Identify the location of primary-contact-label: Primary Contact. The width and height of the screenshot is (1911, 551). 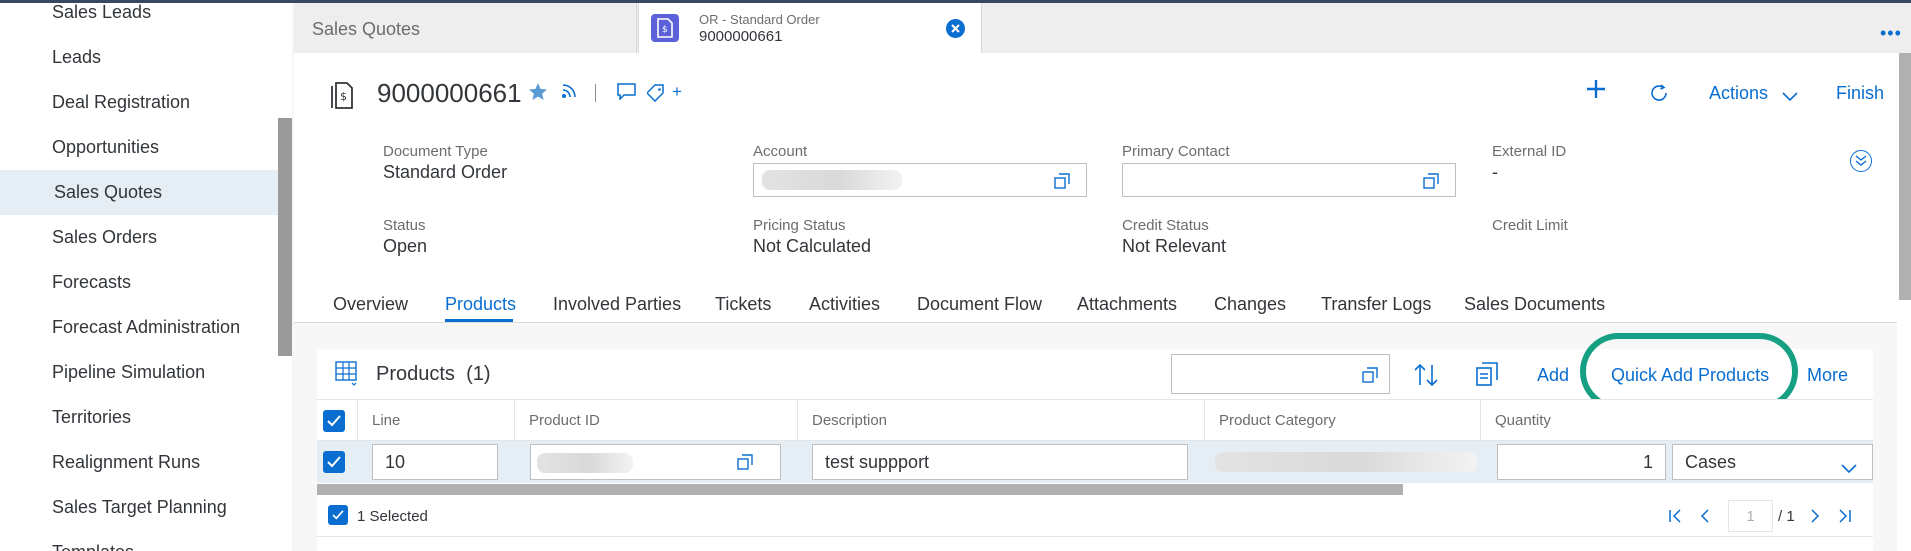
(1176, 151).